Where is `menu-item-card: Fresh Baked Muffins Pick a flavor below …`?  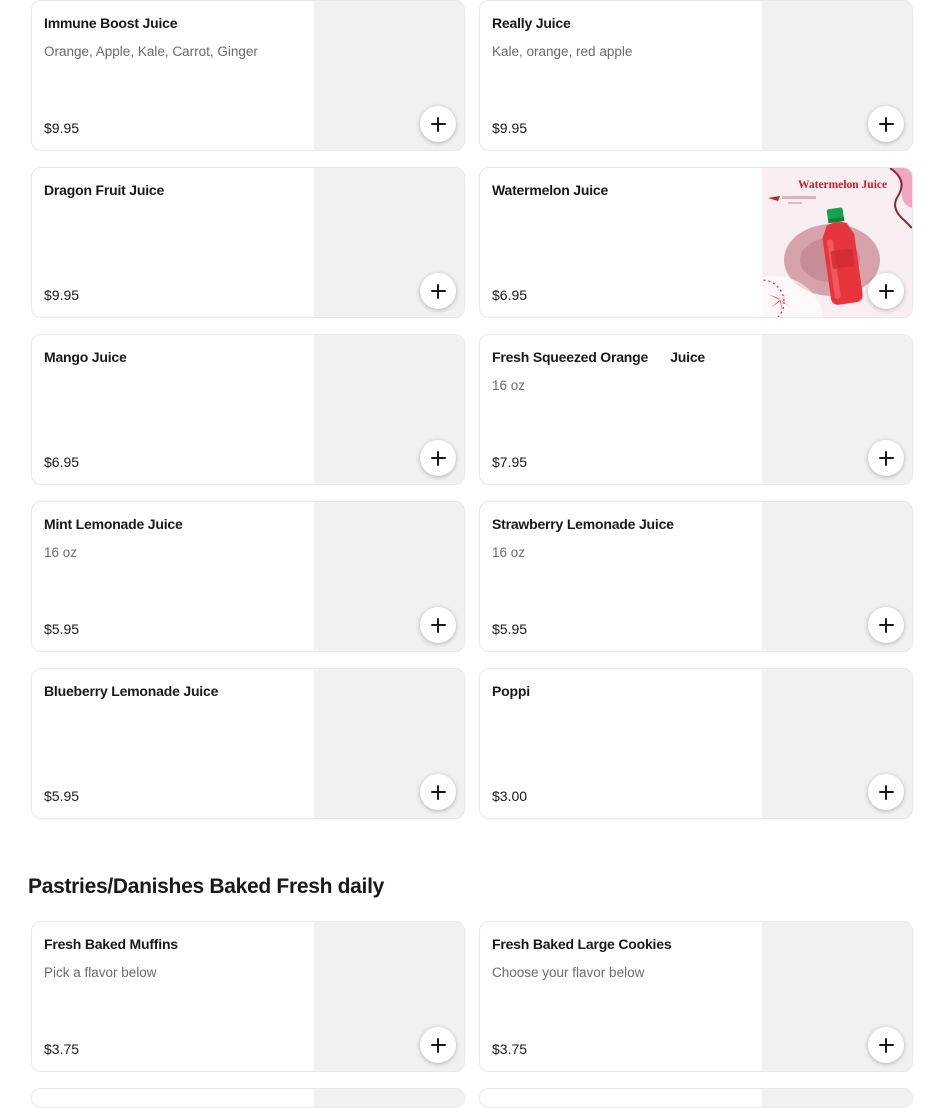 menu-item-card: Fresh Baked Muffins Pick a flavor below … is located at coordinates (248, 996).